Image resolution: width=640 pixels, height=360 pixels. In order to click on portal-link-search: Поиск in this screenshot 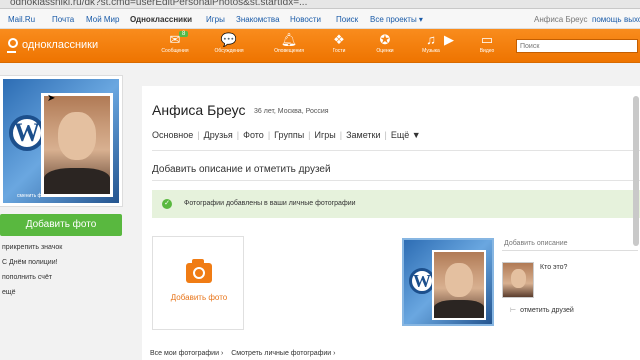, I will do `click(347, 19)`.